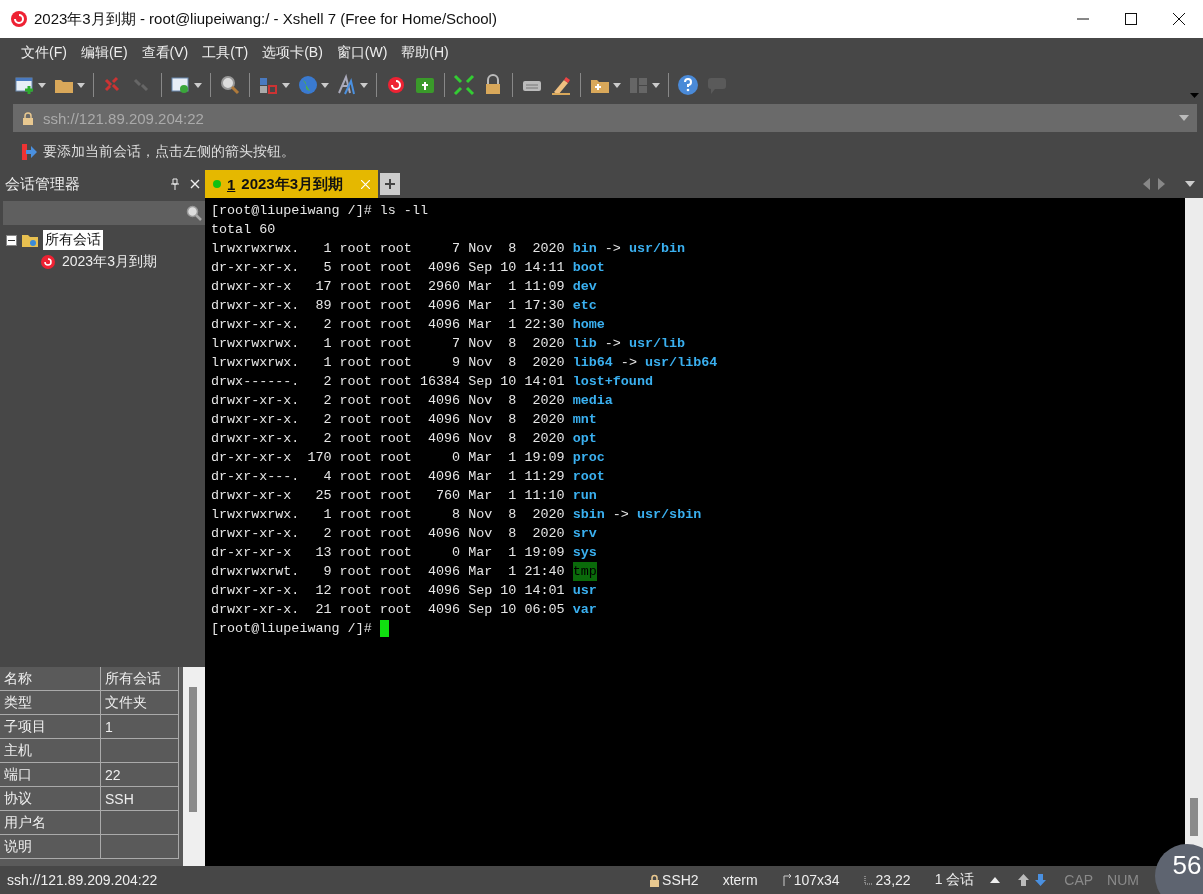 Image resolution: width=1203 pixels, height=894 pixels. I want to click on menu-item: 窗口(W), so click(362, 53).